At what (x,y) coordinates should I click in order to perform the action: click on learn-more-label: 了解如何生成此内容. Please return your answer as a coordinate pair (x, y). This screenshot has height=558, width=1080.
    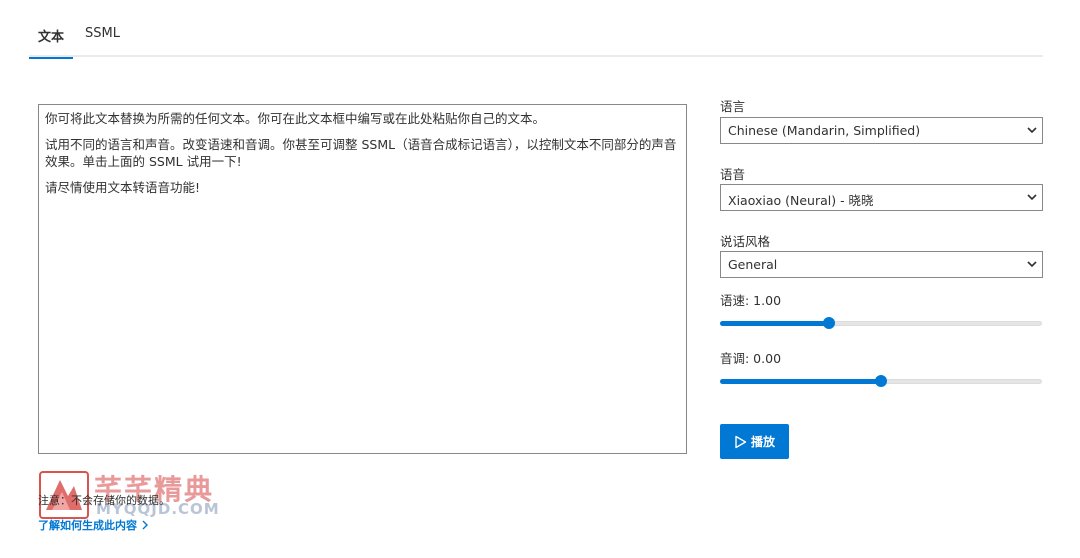
    Looking at the image, I should click on (87, 525).